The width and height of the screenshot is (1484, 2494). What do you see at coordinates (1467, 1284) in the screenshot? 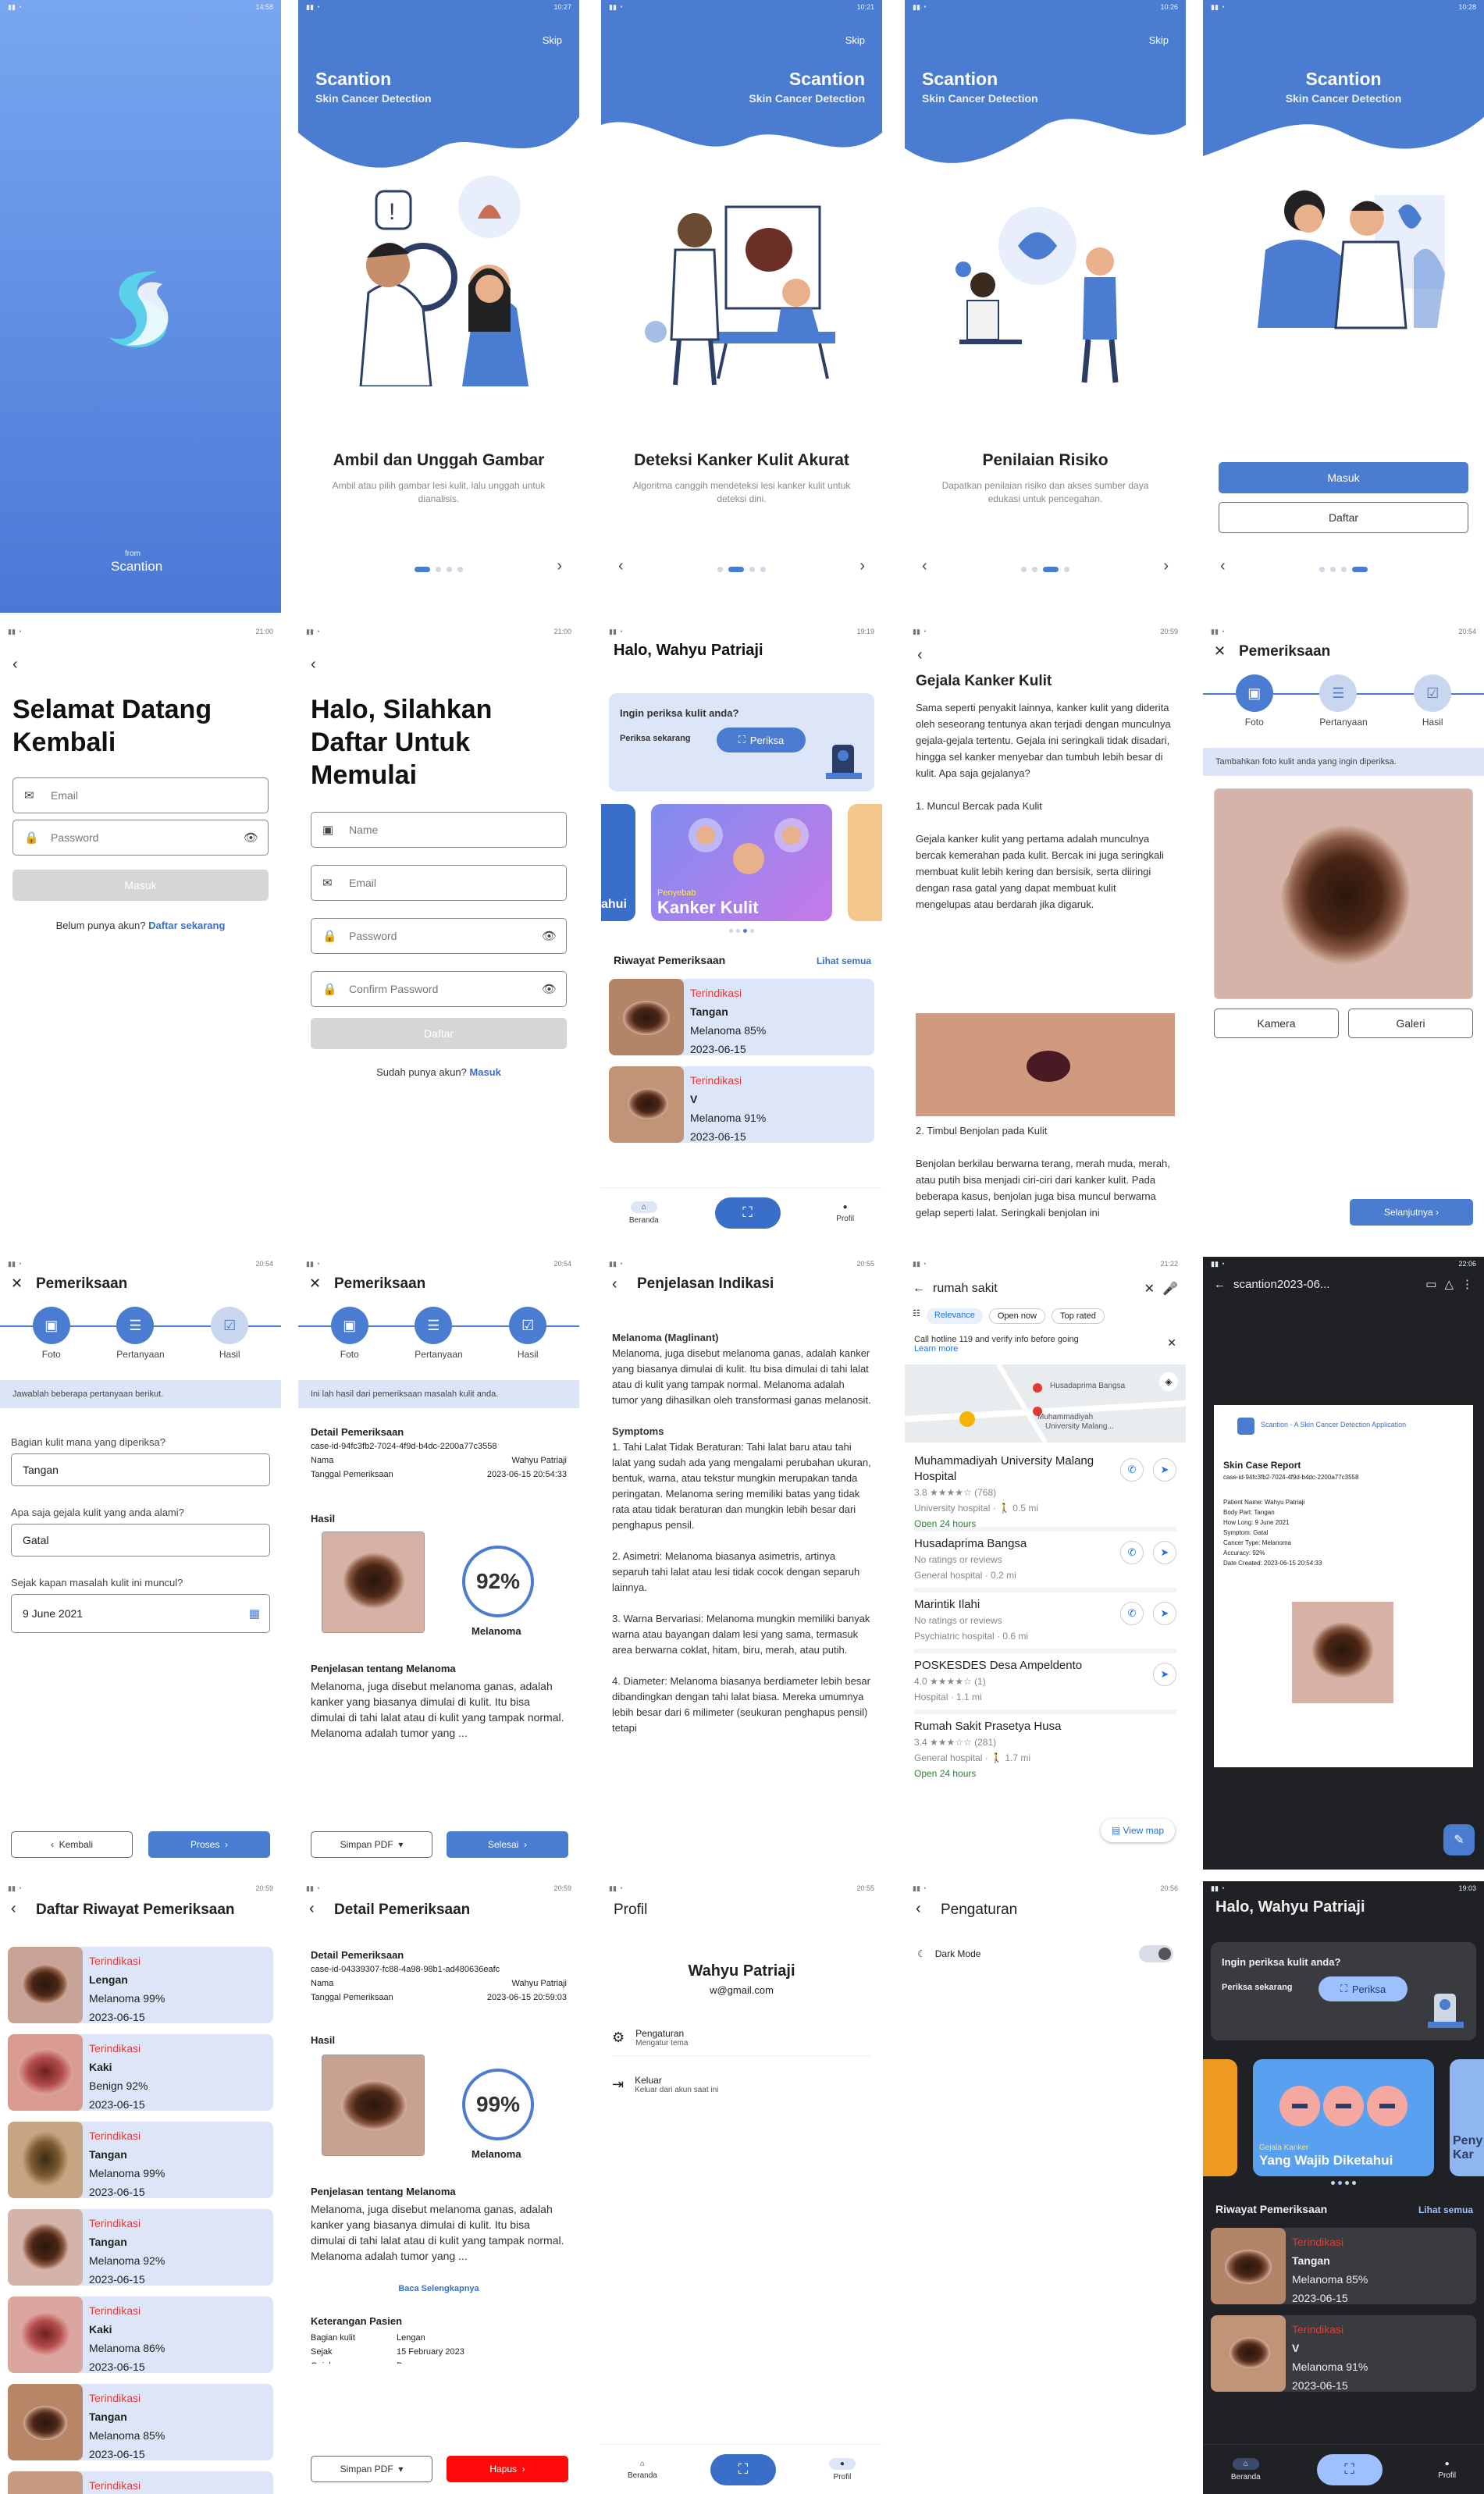
I see `more-icon: ⋮` at bounding box center [1467, 1284].